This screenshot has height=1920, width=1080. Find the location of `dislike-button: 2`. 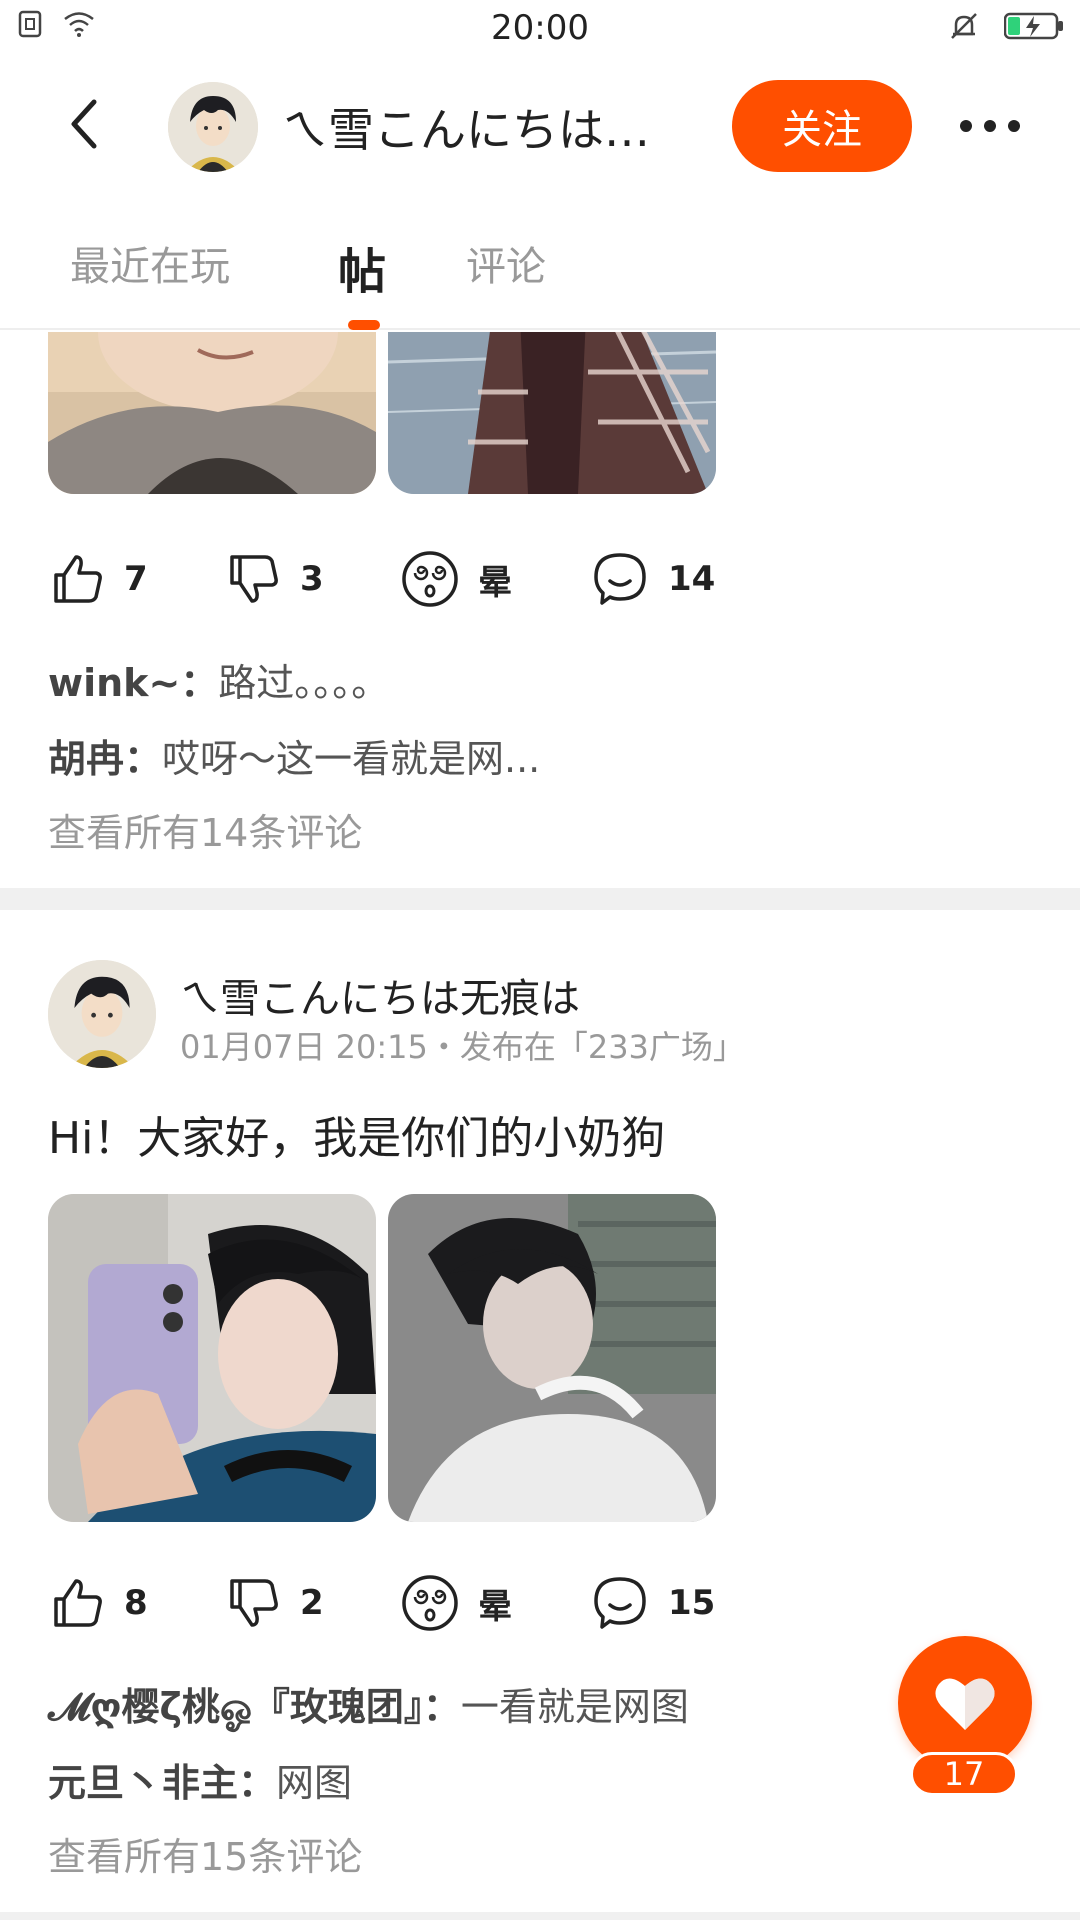

dislike-button: 2 is located at coordinates (275, 1603).